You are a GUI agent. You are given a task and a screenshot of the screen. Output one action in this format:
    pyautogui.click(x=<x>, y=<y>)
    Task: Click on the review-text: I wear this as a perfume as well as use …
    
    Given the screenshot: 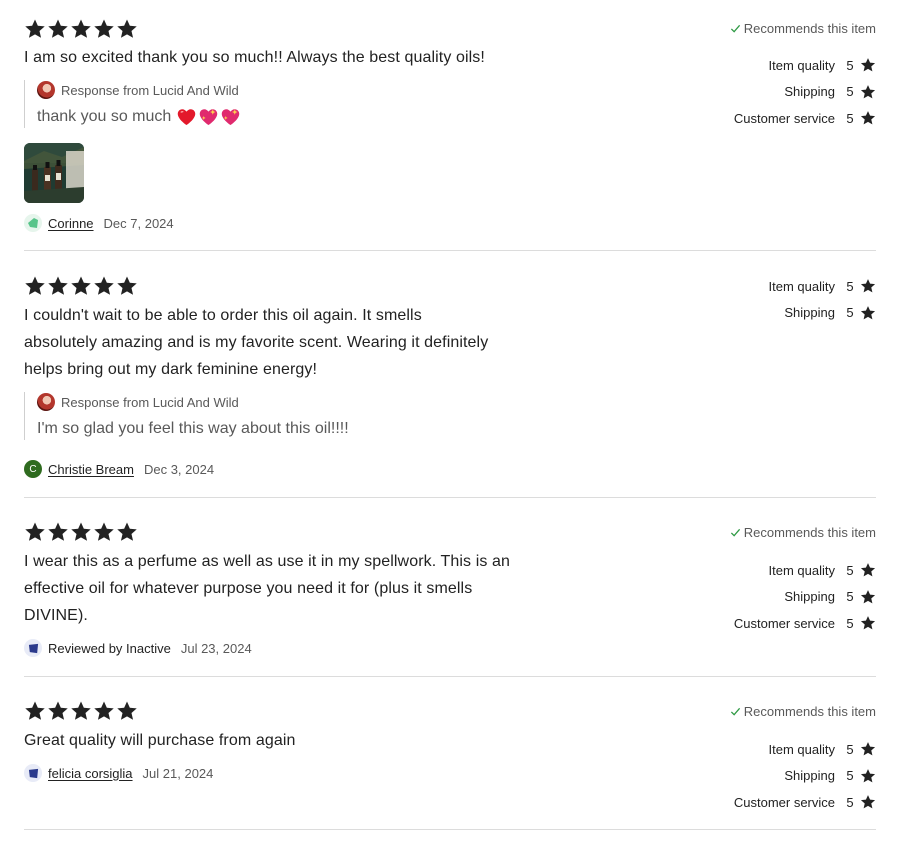 What is the action you would take?
    pyautogui.click(x=267, y=588)
    